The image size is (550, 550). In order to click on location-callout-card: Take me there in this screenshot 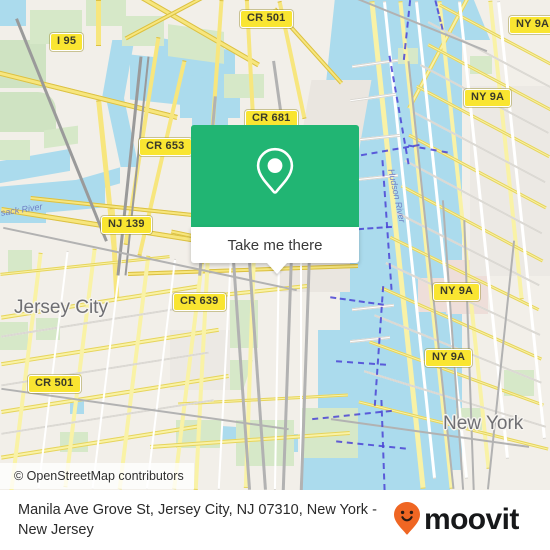, I will do `click(275, 199)`.